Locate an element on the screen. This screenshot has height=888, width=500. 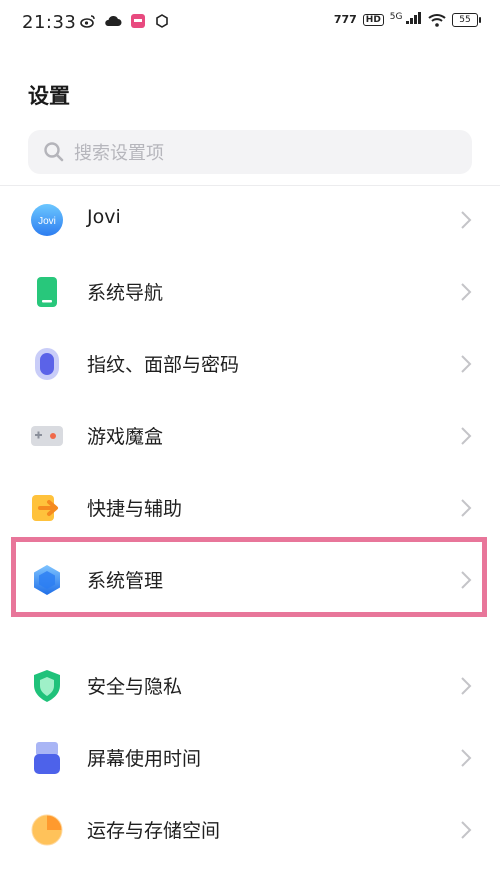
settings-item-memory-storage: 运存与存储空间 is located at coordinates (250, 830).